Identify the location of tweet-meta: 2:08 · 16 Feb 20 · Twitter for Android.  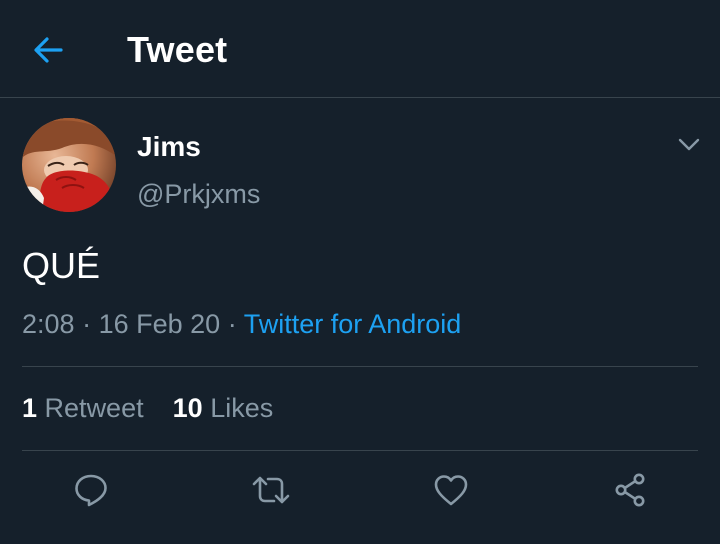
(241, 324).